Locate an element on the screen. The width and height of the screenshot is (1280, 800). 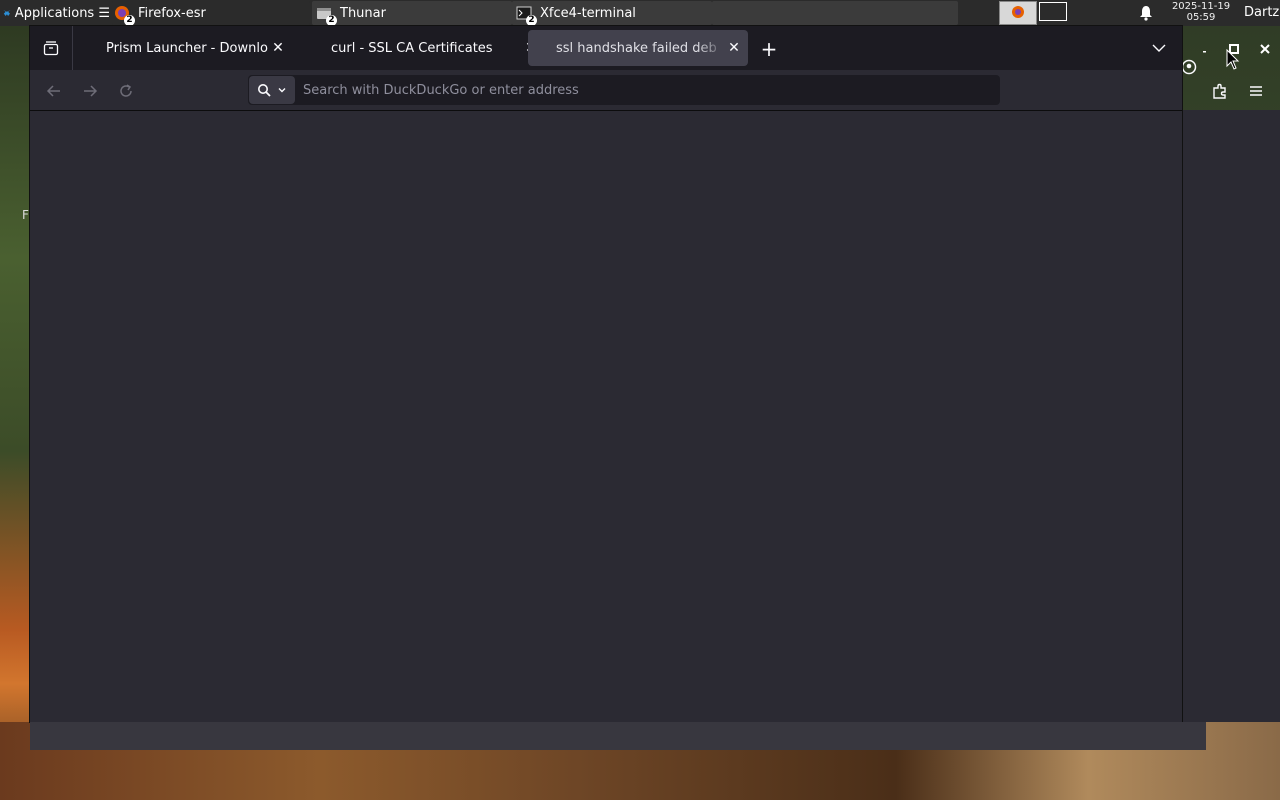
reload-icon is located at coordinates (126, 91).